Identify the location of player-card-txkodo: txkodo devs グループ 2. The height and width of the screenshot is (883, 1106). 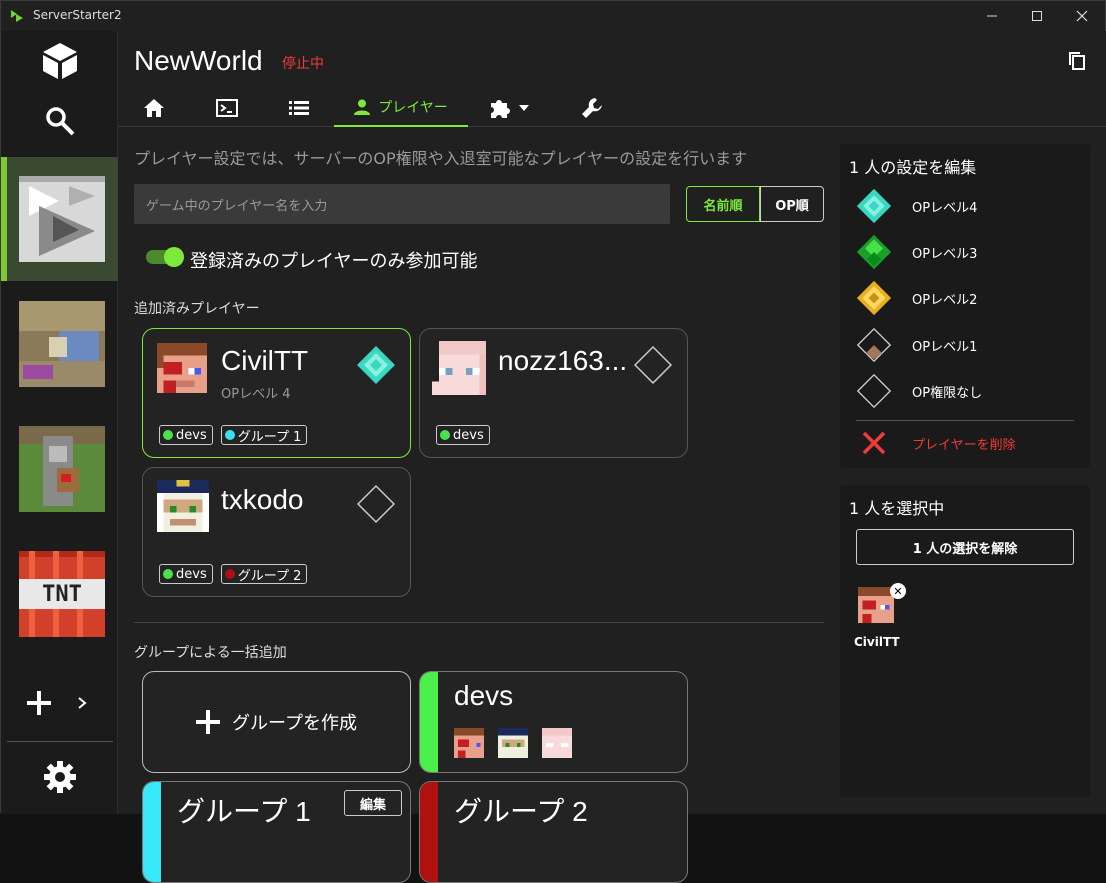
(276, 532).